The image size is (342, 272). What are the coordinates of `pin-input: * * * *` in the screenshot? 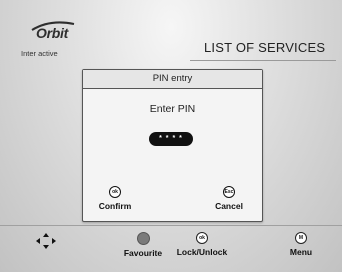 It's located at (171, 139).